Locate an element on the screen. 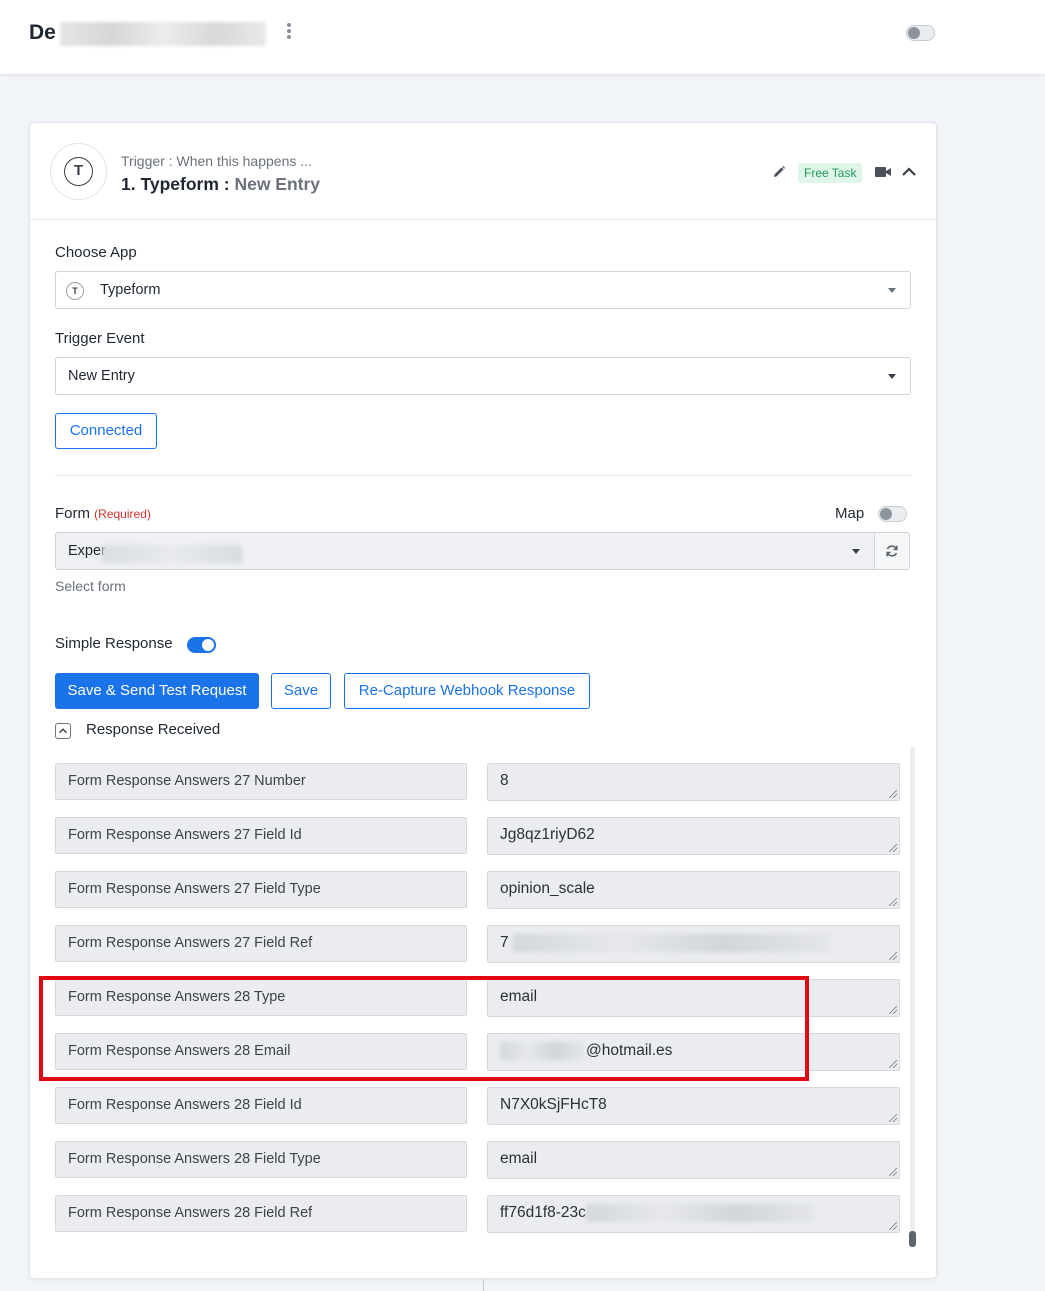  form-name-redacted is located at coordinates (172, 554).